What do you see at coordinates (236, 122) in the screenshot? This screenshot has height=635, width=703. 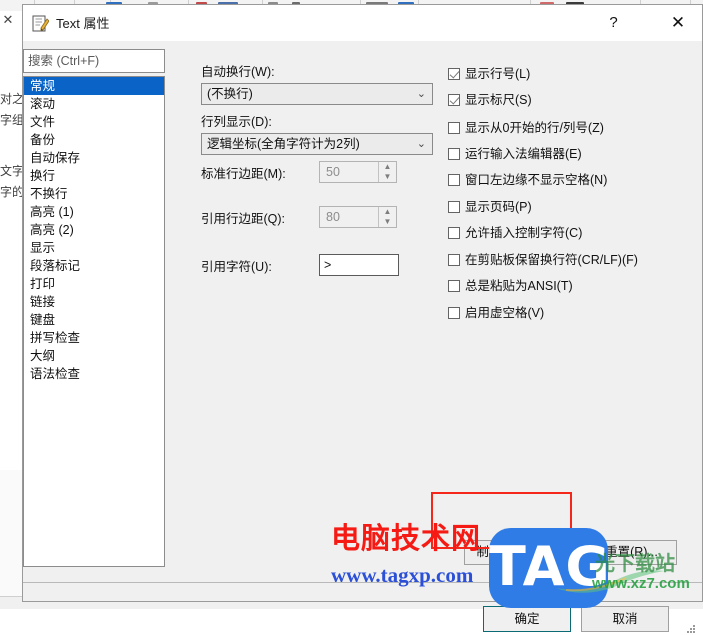 I see `column-mode-label: 行列显示(D):` at bounding box center [236, 122].